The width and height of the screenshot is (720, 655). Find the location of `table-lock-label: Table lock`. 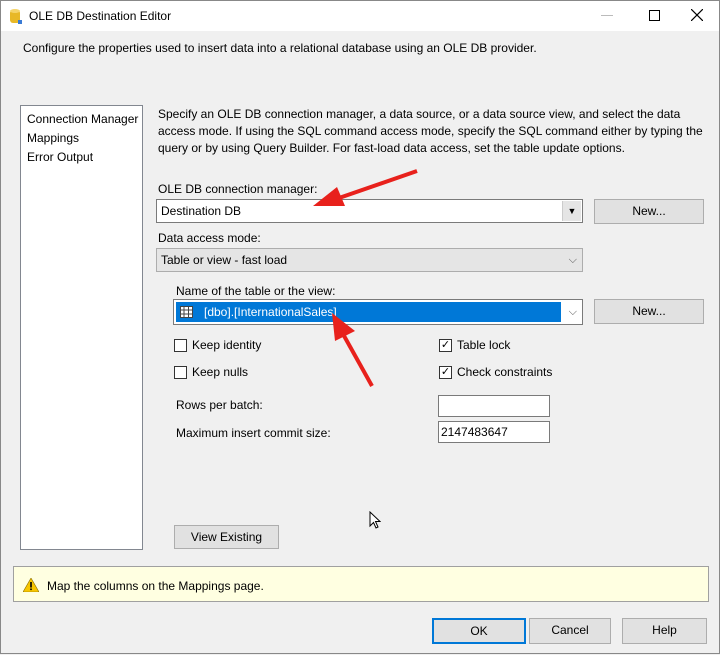

table-lock-label: Table lock is located at coordinates (484, 345).